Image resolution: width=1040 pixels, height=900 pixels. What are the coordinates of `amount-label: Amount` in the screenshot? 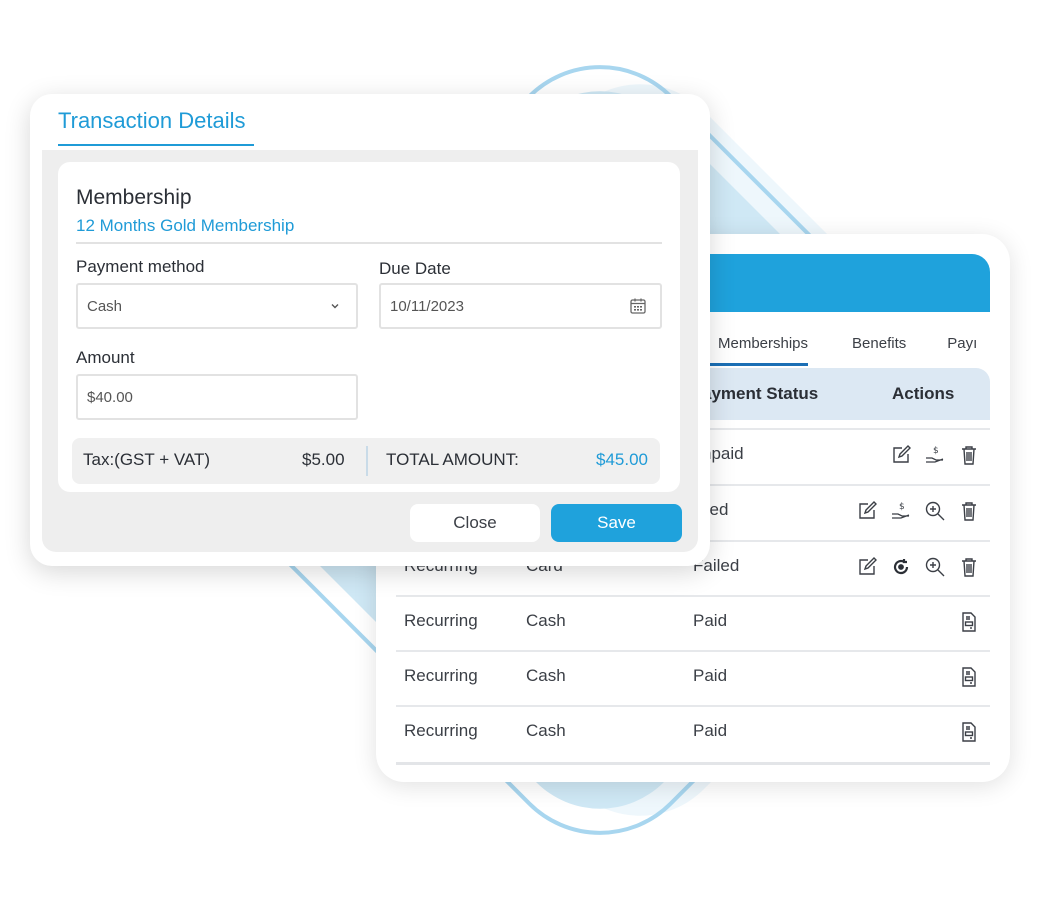 It's located at (105, 357).